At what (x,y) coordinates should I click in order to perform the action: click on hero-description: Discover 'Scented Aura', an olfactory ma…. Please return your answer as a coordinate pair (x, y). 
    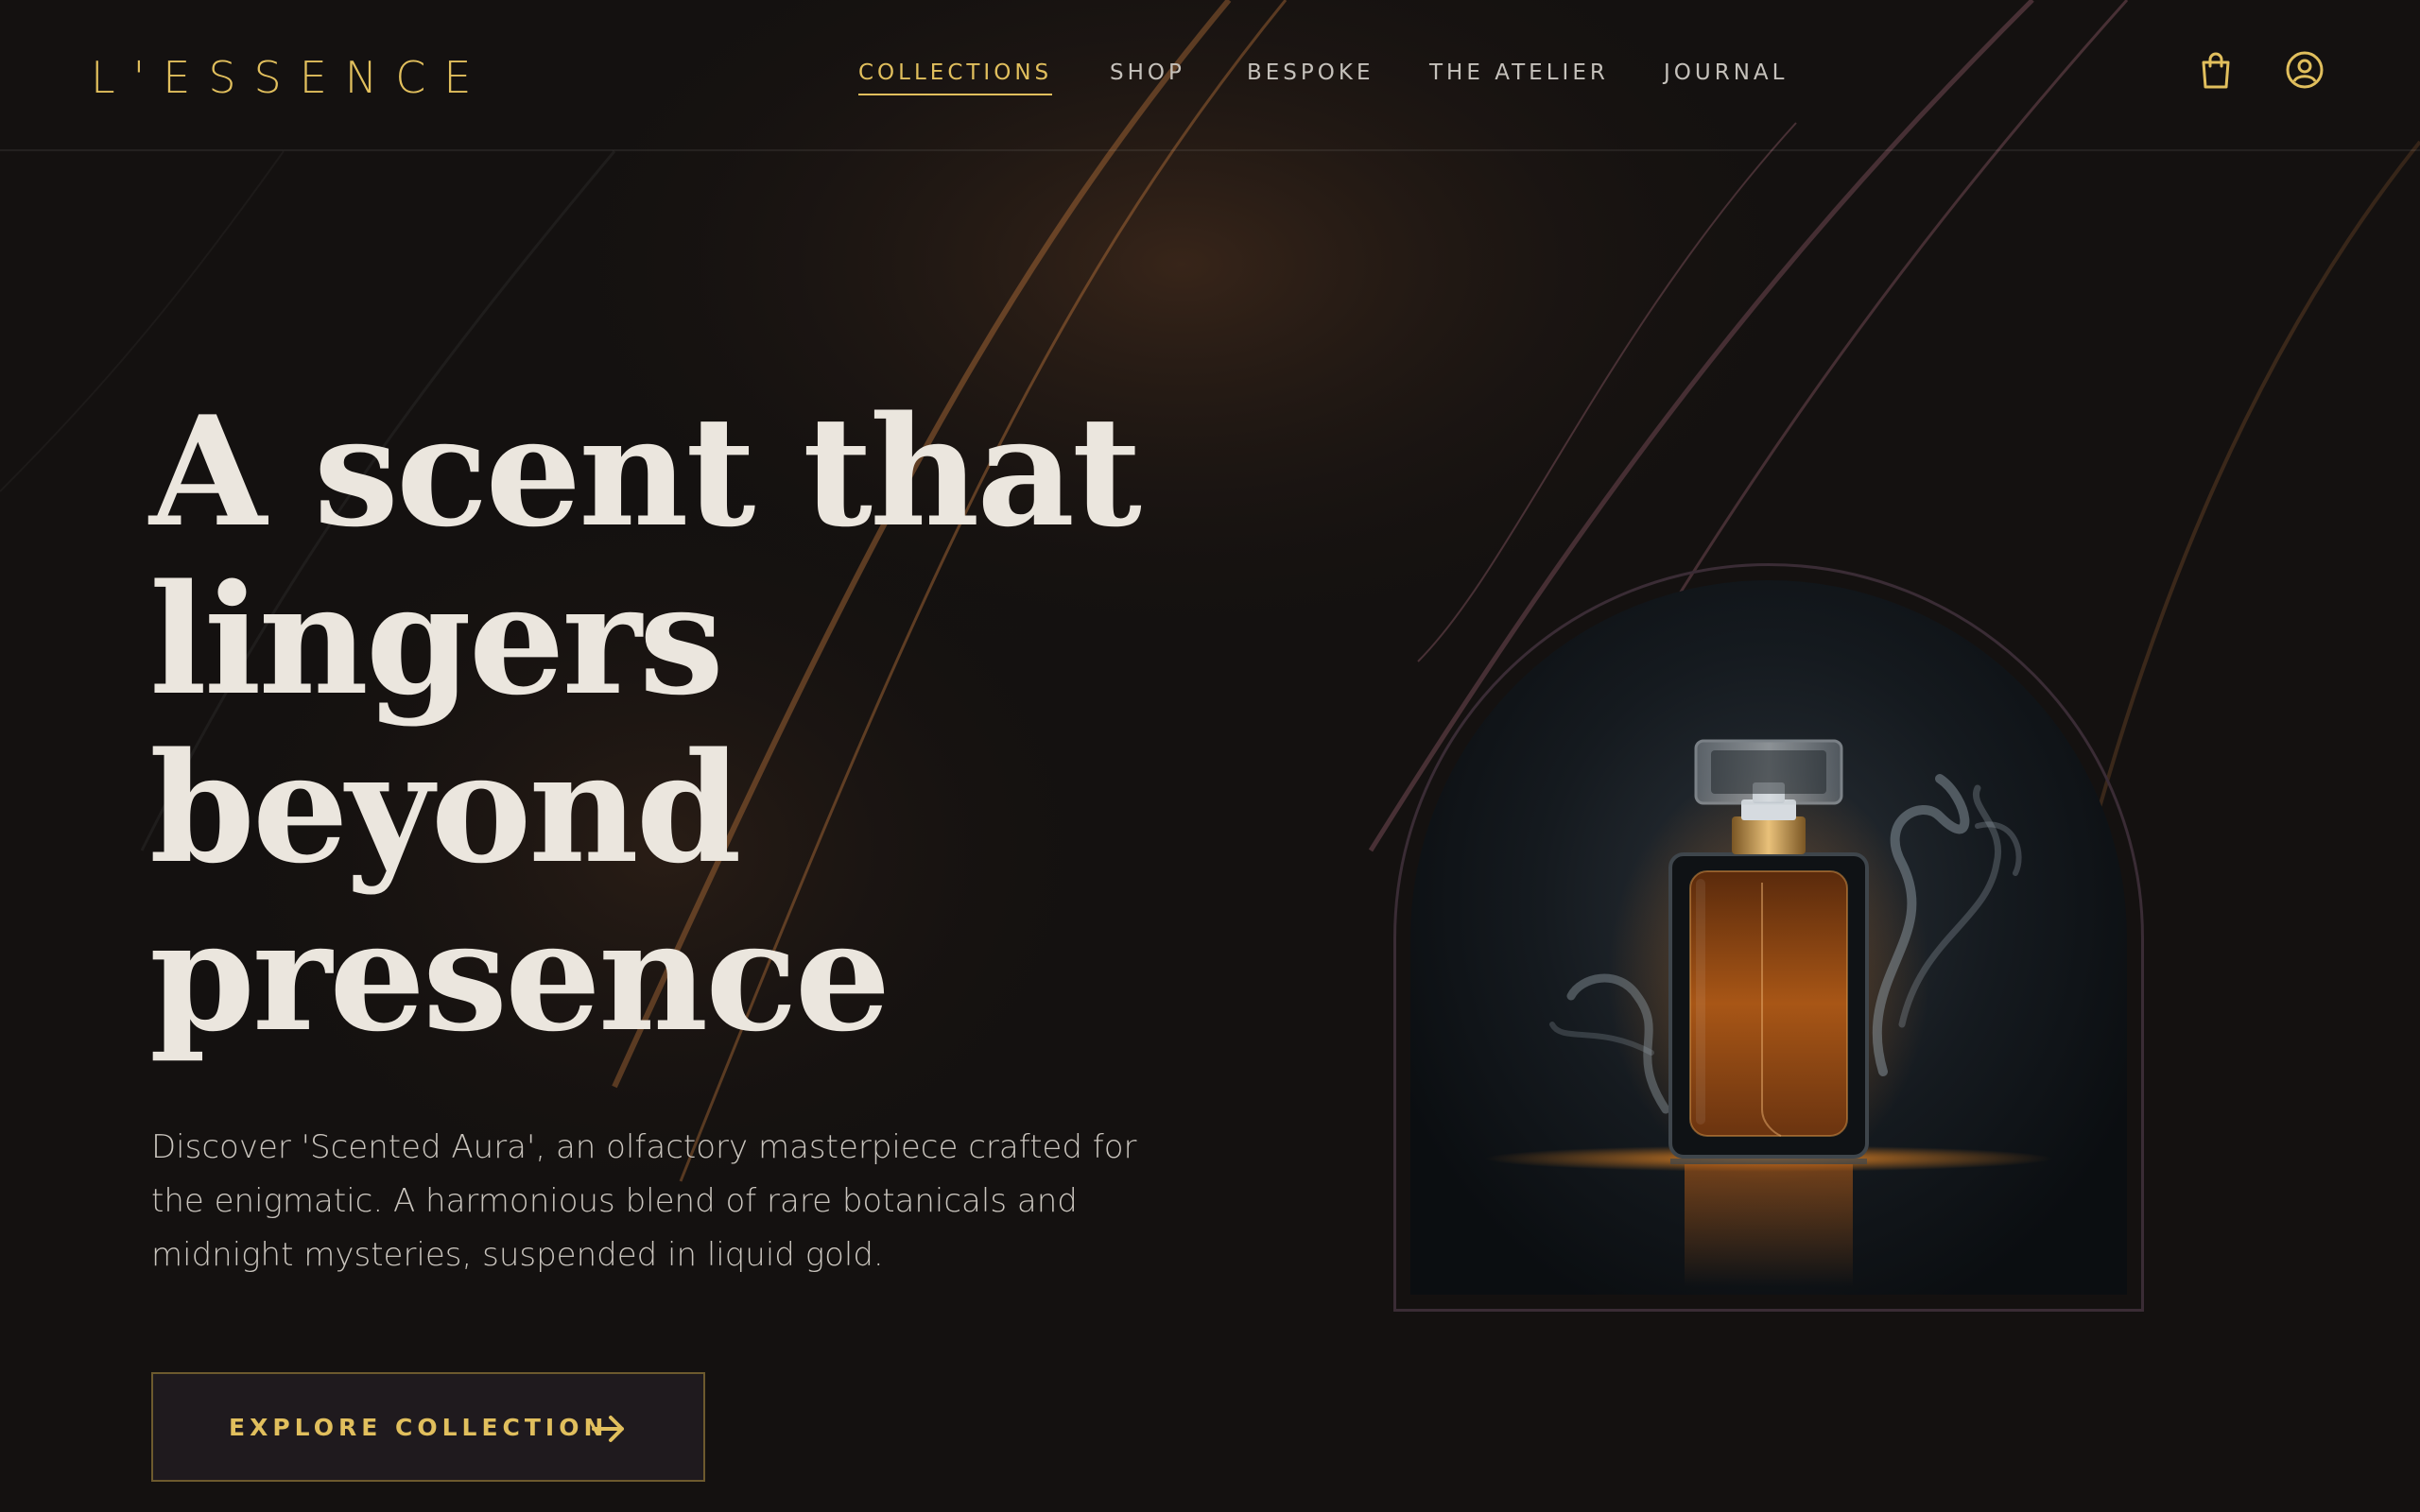
    Looking at the image, I should click on (644, 1201).